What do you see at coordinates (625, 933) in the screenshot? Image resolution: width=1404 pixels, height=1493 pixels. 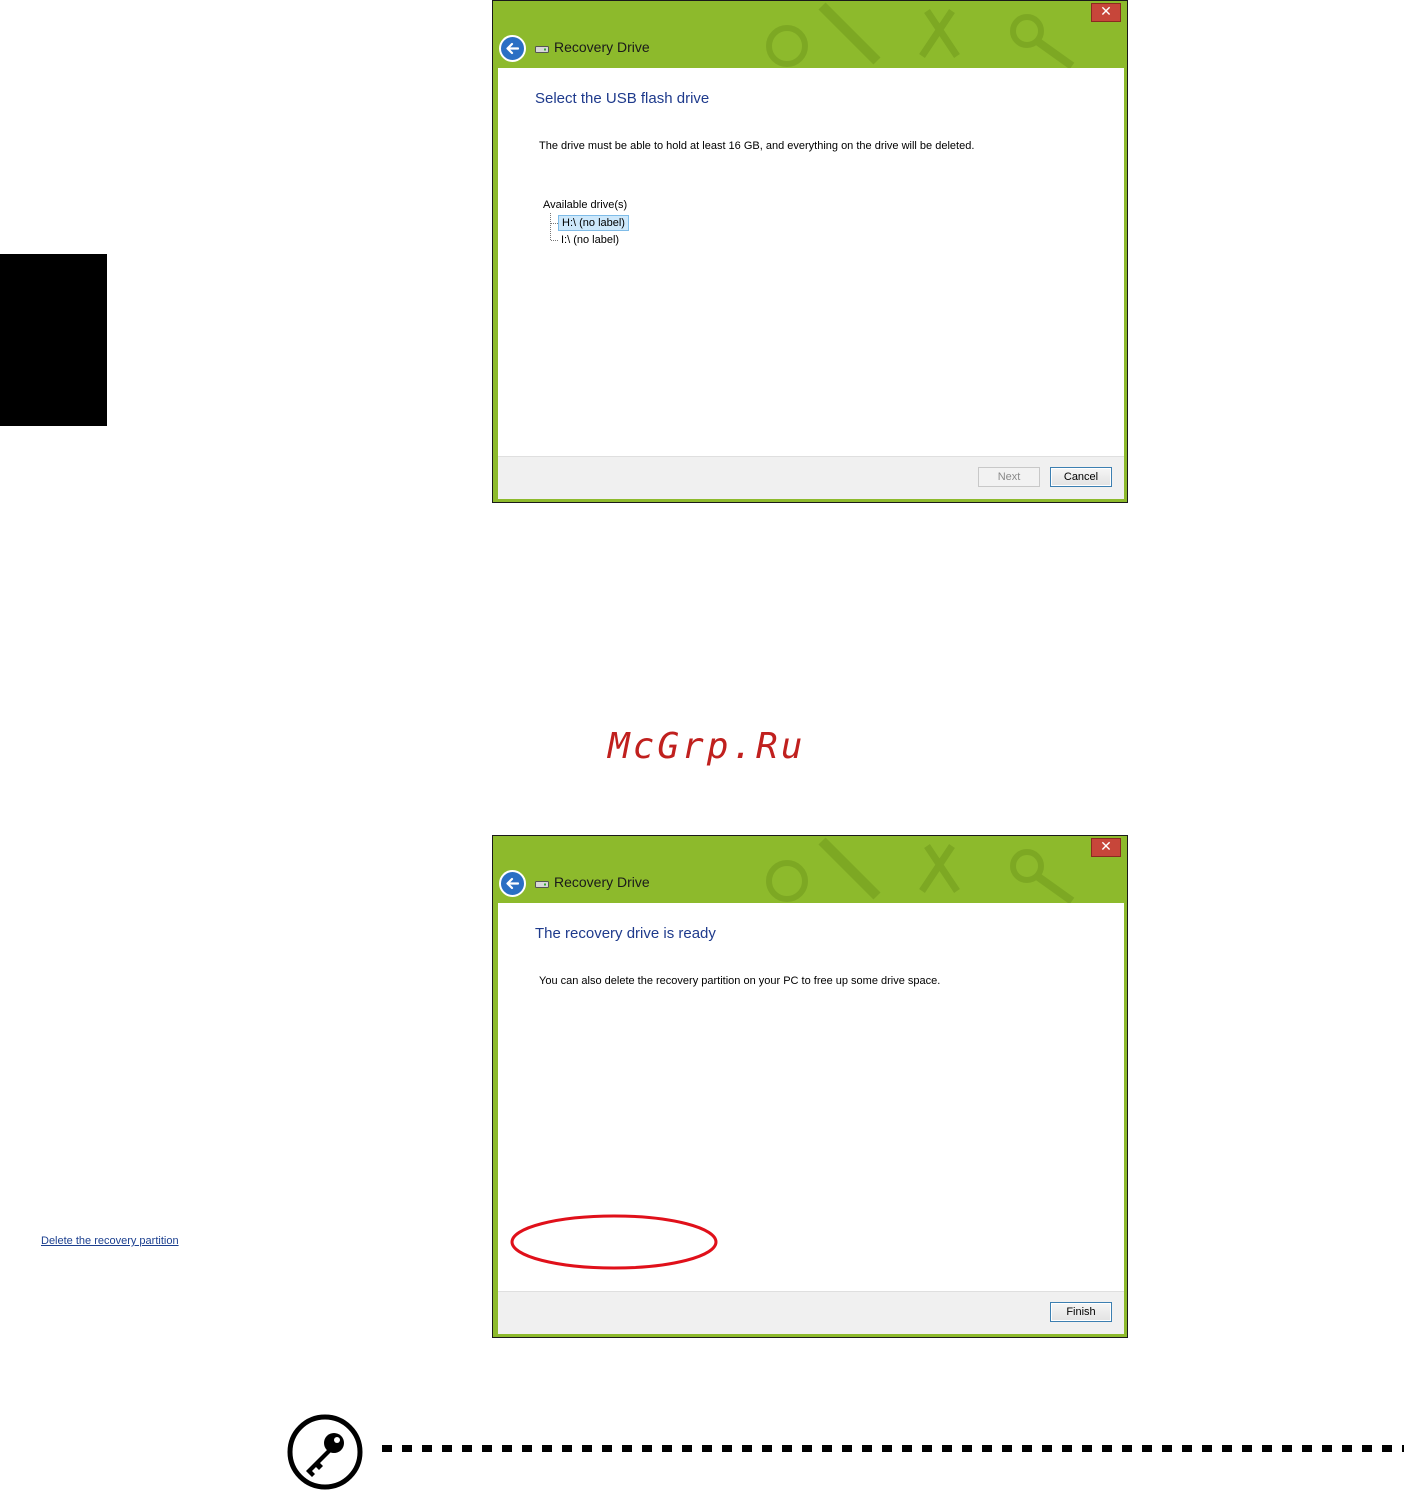 I see `page-heading: The recovery drive is ready` at bounding box center [625, 933].